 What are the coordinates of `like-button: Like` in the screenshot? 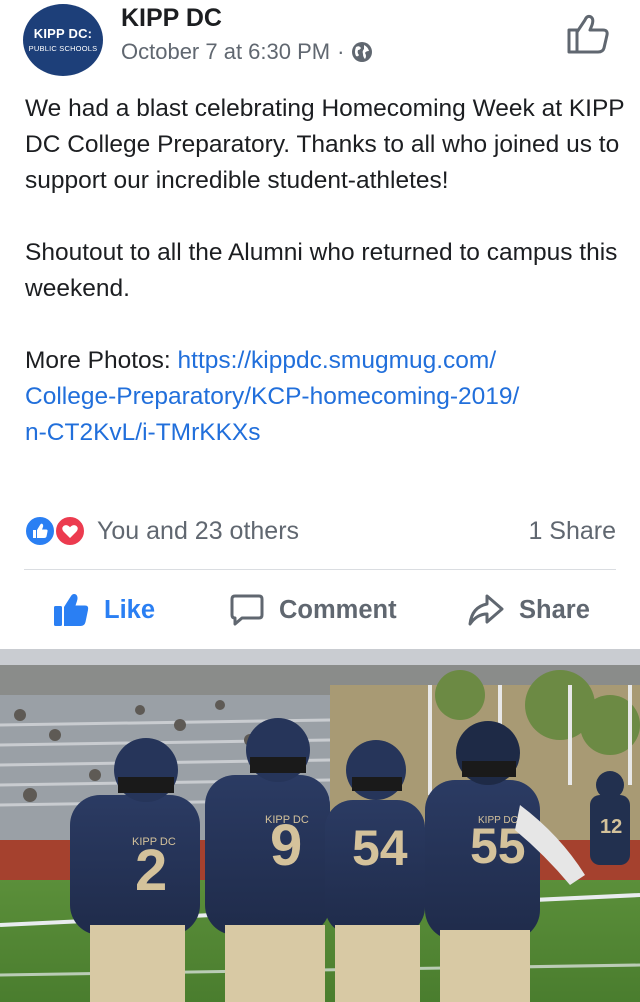 It's located at (103, 610).